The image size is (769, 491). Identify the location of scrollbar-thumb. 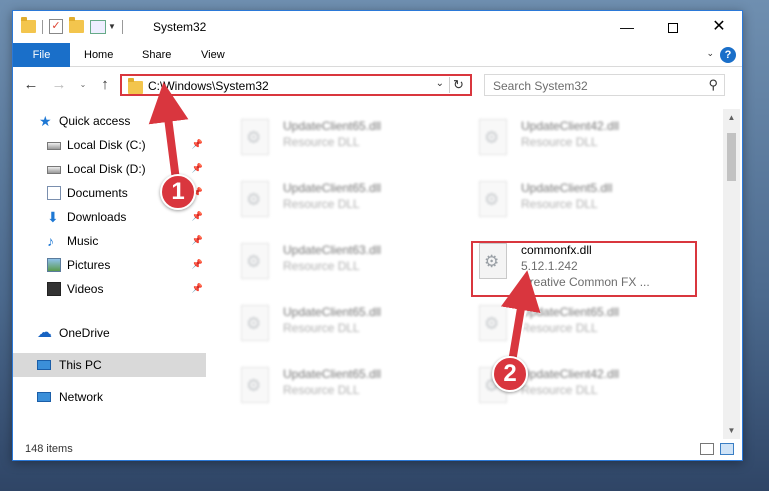
(731, 157).